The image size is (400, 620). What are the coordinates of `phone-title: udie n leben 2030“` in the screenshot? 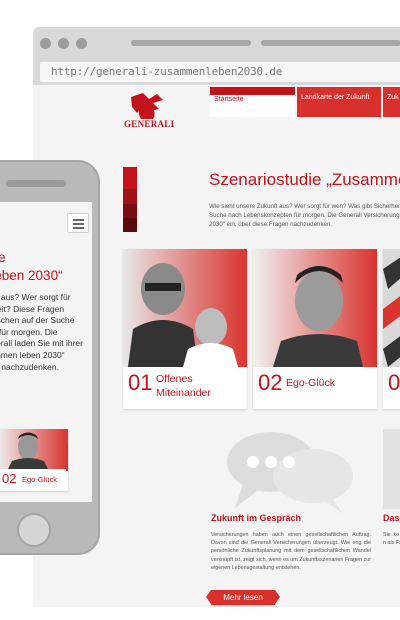 It's located at (31, 266).